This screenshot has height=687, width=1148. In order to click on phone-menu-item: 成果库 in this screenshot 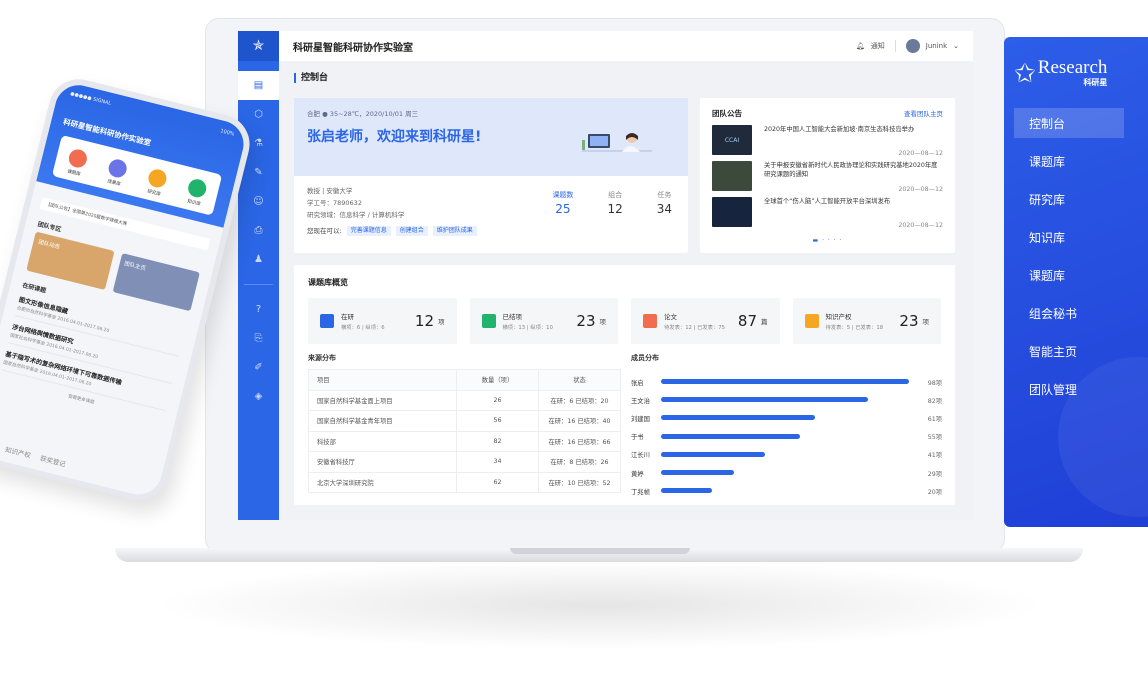, I will do `click(117, 172)`.